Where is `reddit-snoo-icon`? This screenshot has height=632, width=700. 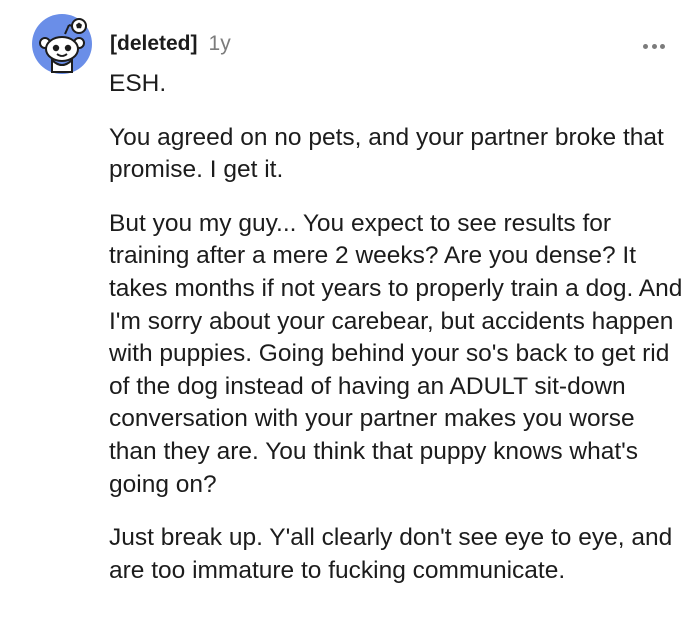 reddit-snoo-icon is located at coordinates (62, 44).